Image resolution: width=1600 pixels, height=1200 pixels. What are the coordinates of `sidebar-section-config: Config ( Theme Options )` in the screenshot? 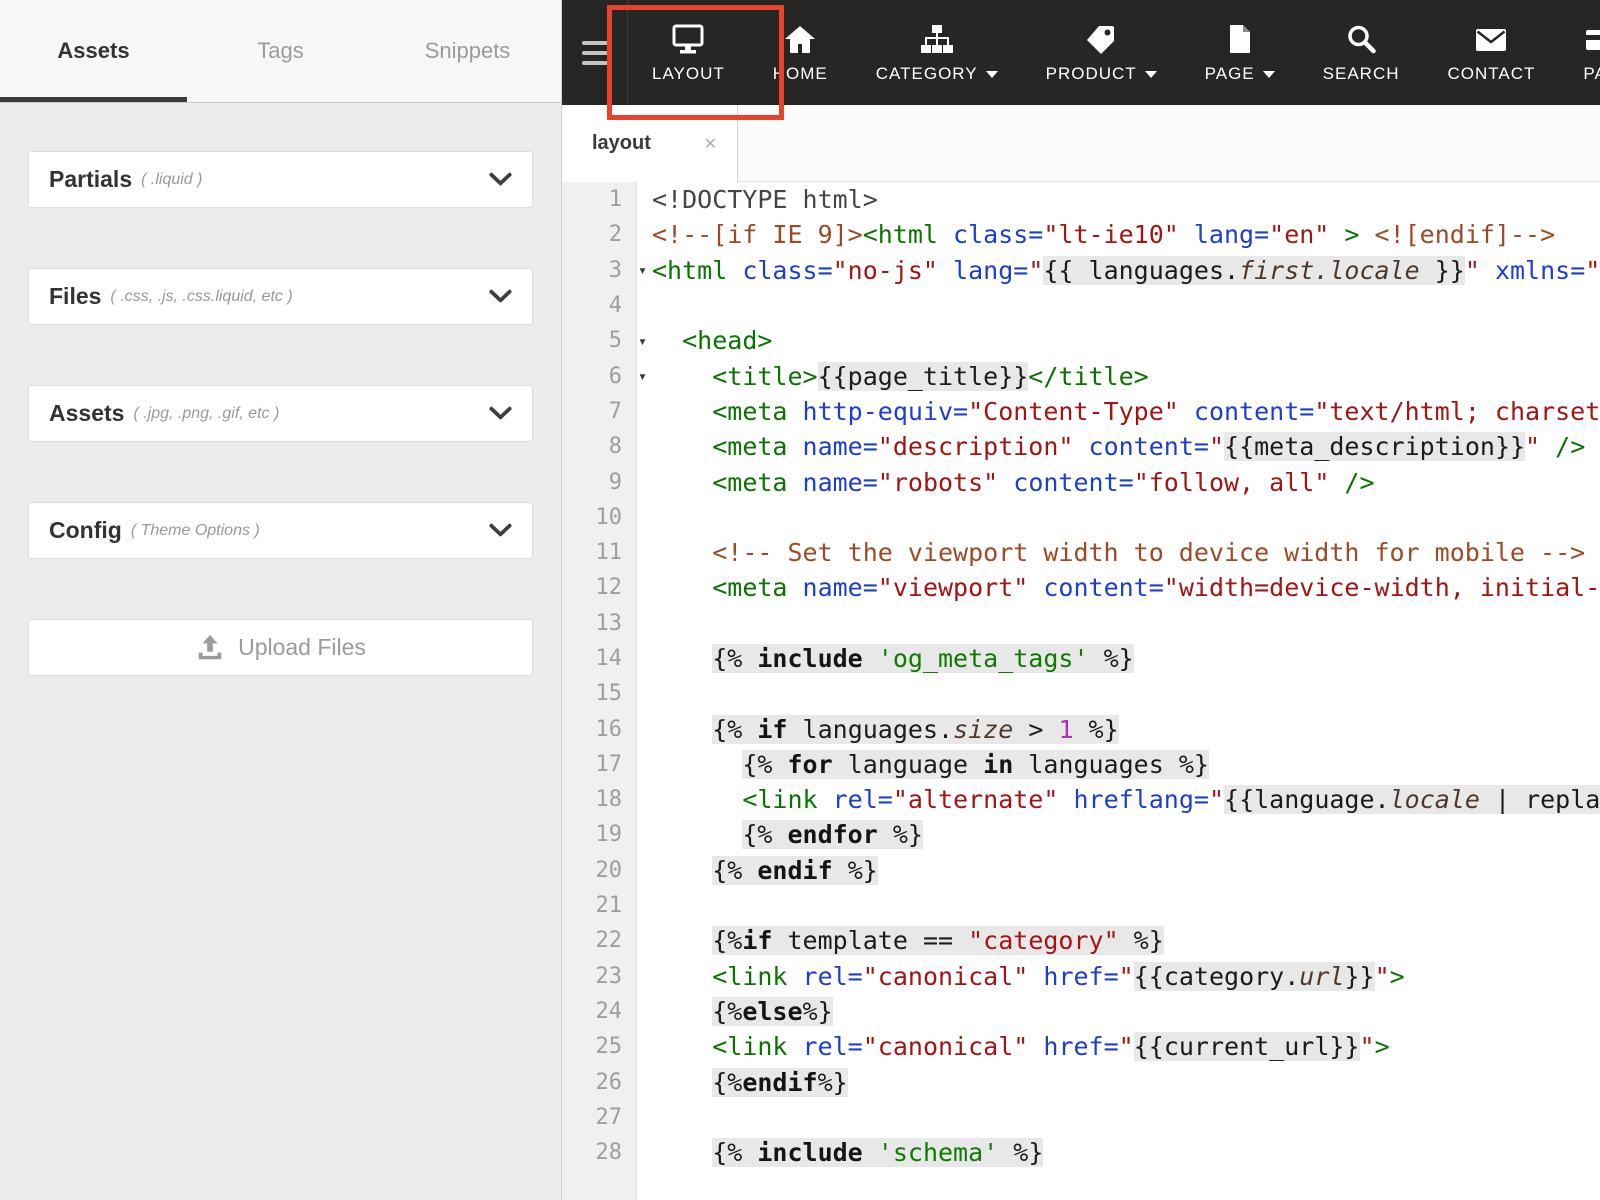 It's located at (280, 530).